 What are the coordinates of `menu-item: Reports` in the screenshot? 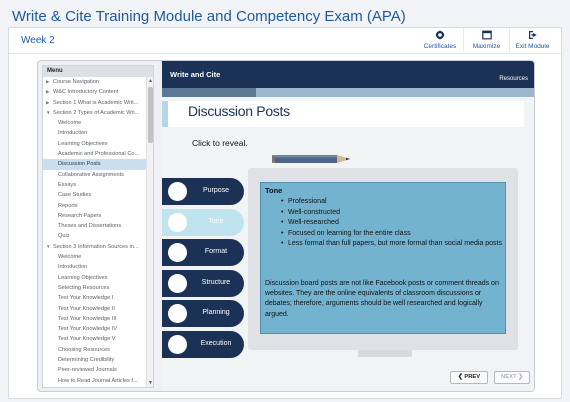 It's located at (94, 206).